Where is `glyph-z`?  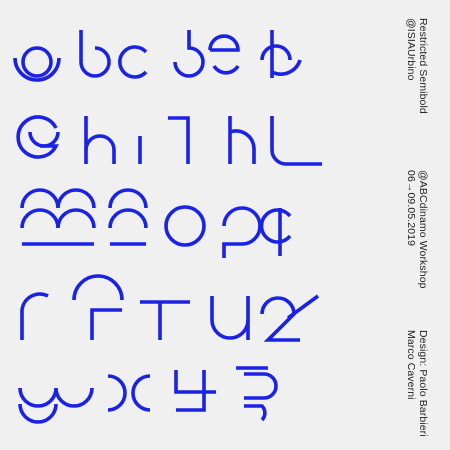 glyph-z is located at coordinates (257, 394).